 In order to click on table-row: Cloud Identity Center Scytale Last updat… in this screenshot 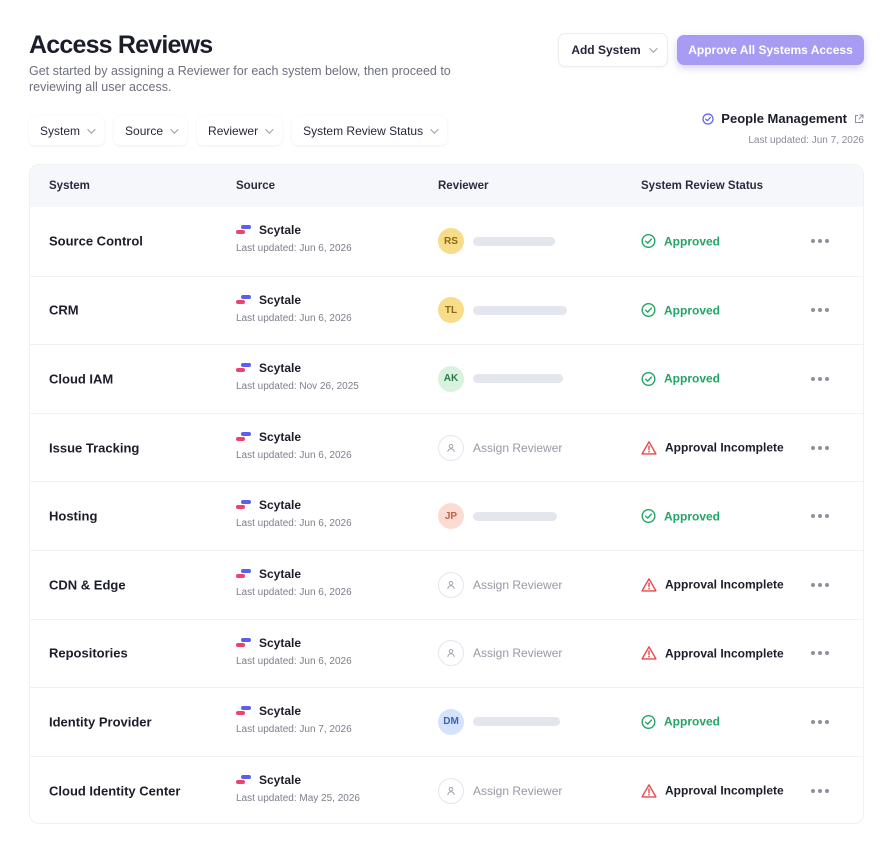, I will do `click(446, 789)`.